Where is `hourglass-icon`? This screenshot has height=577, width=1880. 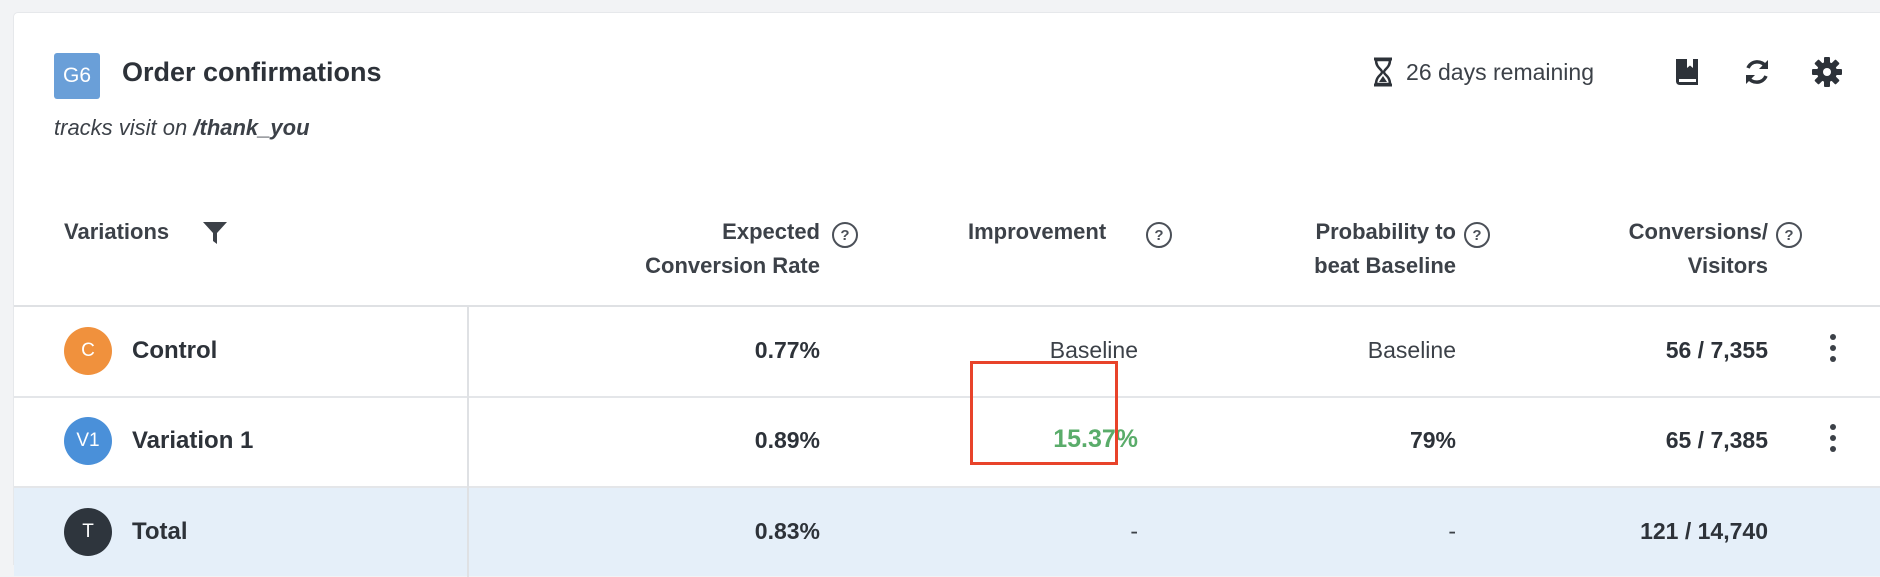 hourglass-icon is located at coordinates (1383, 72).